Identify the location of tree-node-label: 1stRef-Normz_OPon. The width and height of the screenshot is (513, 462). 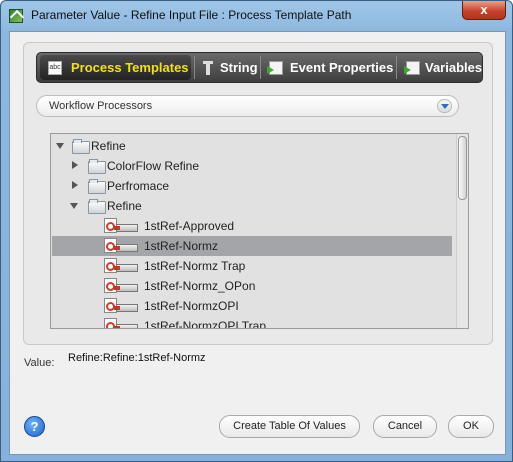
(200, 286).